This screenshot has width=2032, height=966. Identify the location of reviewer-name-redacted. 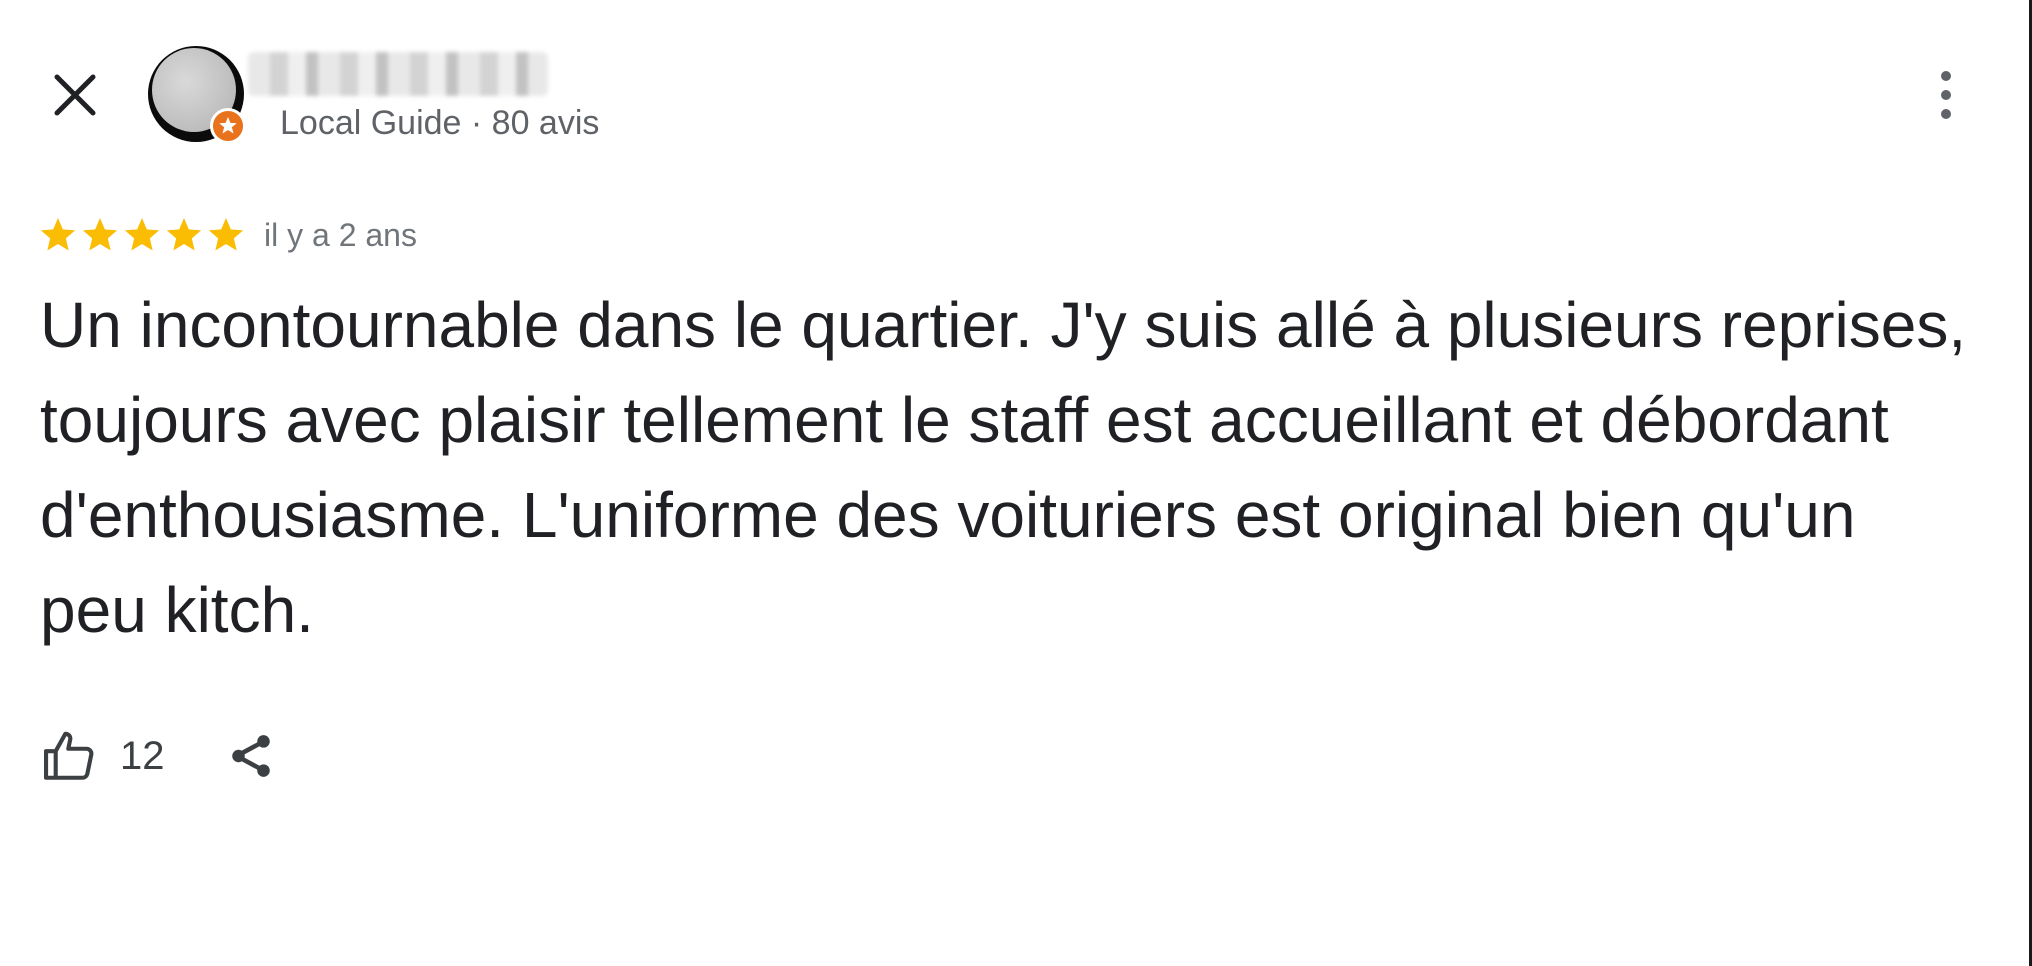
(398, 74).